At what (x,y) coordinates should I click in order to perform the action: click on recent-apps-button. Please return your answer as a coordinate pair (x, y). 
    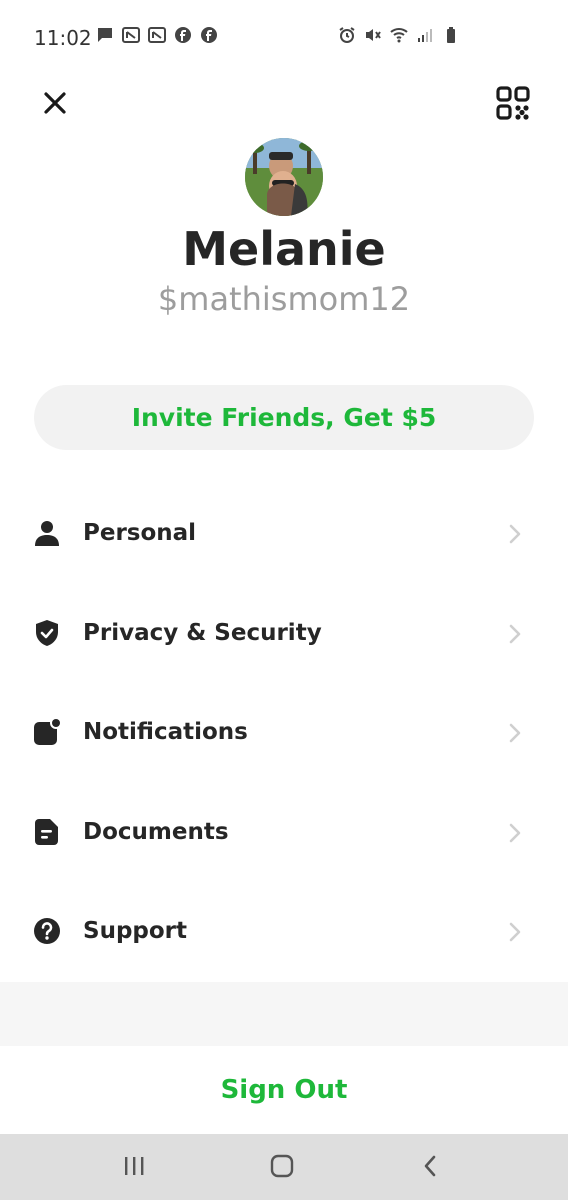
    Looking at the image, I should click on (134, 1168).